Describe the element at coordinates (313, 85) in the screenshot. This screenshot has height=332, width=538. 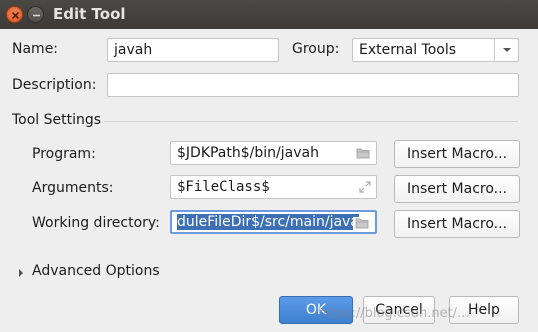
I see `description-input` at that location.